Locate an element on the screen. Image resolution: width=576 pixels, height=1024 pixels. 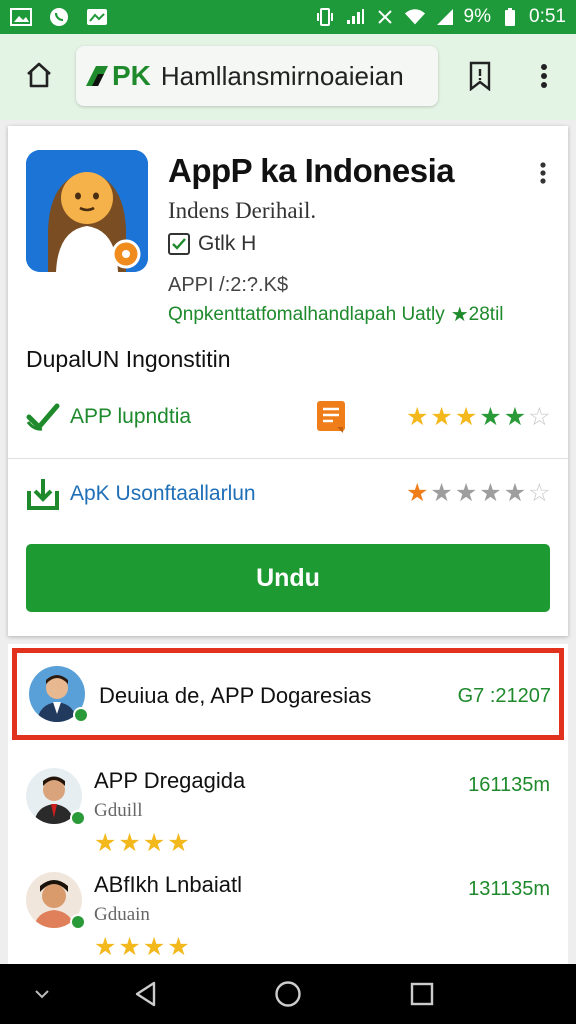
rating-value: 28til is located at coordinates (486, 314).